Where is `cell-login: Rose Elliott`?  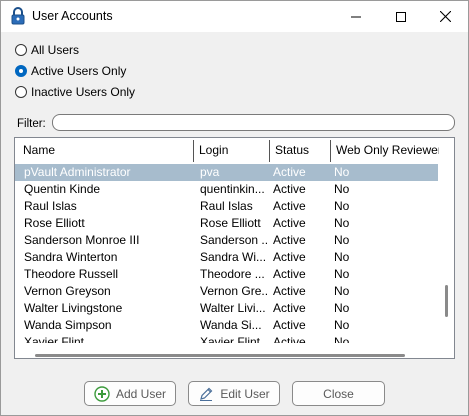 cell-login: Rose Elliott is located at coordinates (230, 223).